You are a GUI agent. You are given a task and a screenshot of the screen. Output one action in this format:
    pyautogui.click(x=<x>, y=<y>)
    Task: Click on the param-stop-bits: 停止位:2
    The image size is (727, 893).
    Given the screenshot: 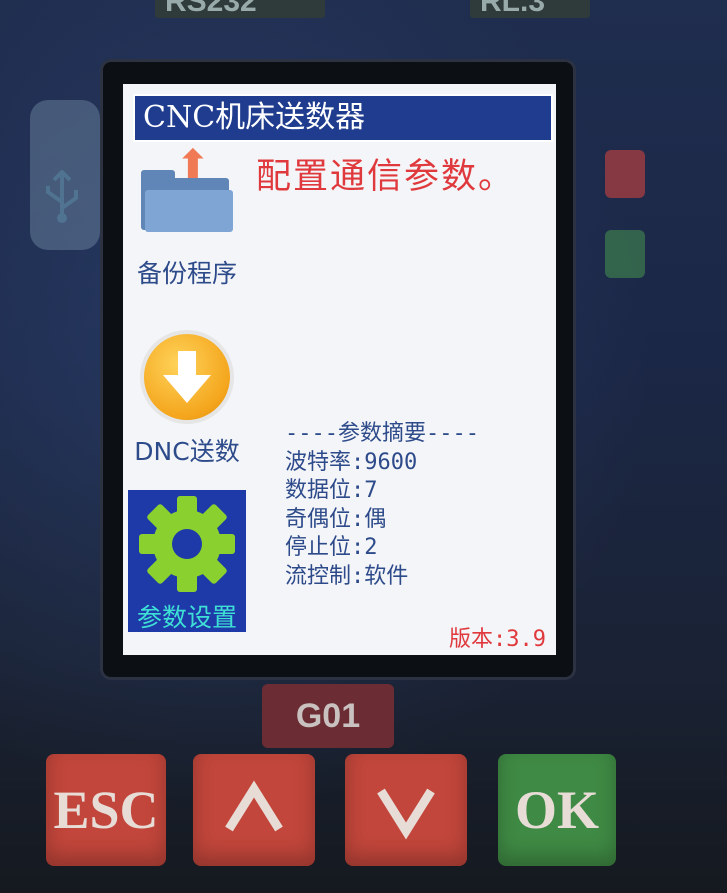 What is the action you would take?
    pyautogui.click(x=331, y=547)
    